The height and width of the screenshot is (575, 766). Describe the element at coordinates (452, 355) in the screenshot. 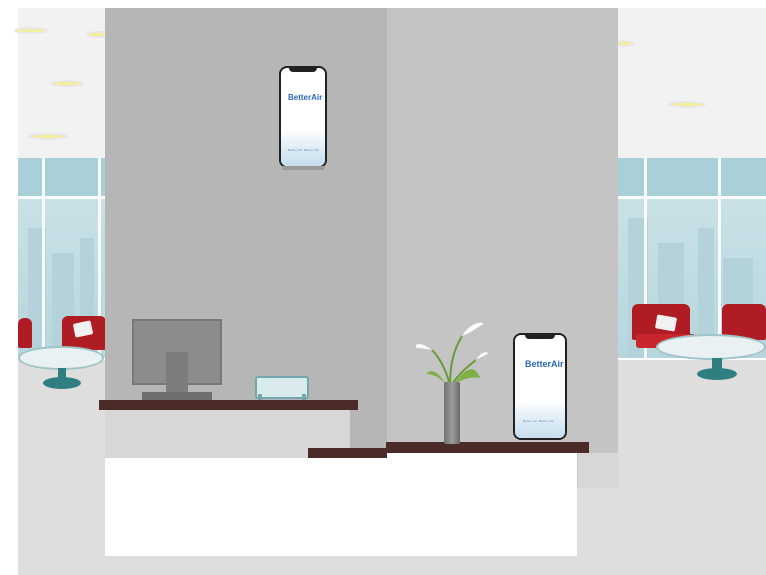

I see `calla-lily-plant` at that location.